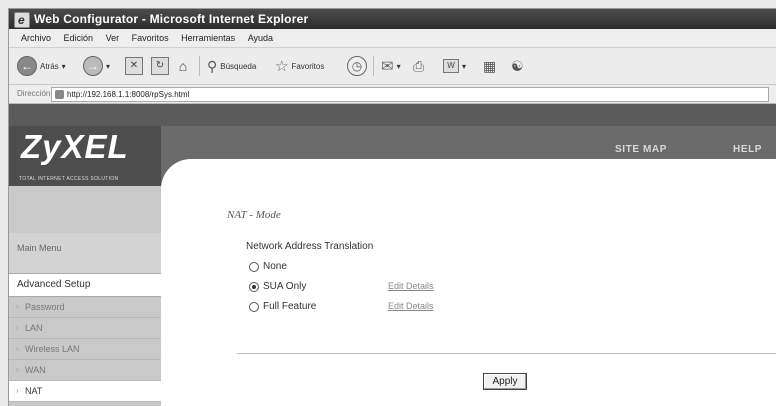 The height and width of the screenshot is (406, 776). Describe the element at coordinates (128, 94) in the screenshot. I see `address-url: http://192.168.1.1:8008/rpSys.html` at that location.